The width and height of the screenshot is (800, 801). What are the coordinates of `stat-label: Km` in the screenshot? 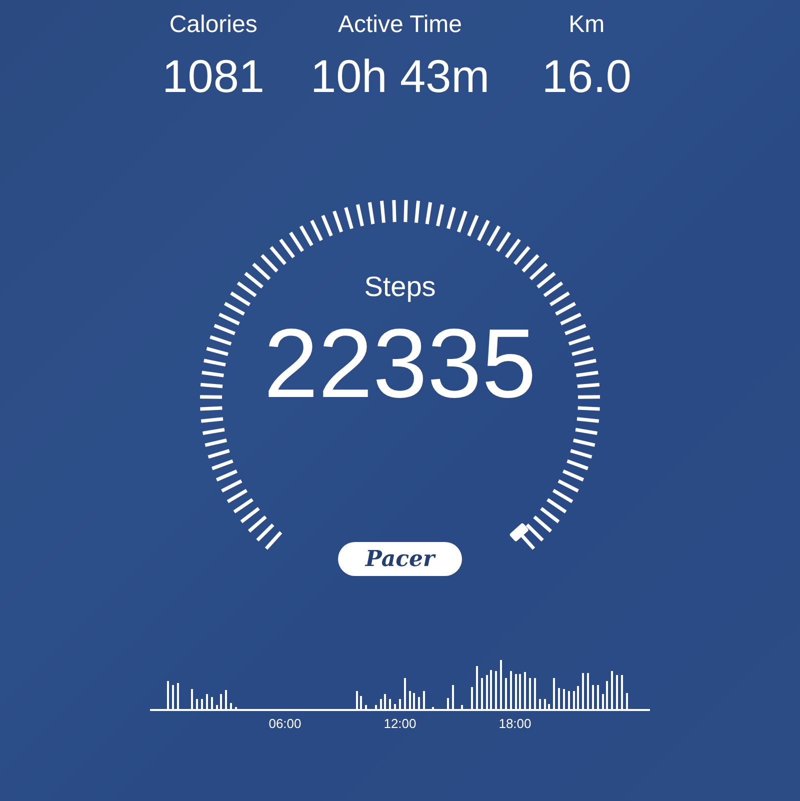 It's located at (586, 25).